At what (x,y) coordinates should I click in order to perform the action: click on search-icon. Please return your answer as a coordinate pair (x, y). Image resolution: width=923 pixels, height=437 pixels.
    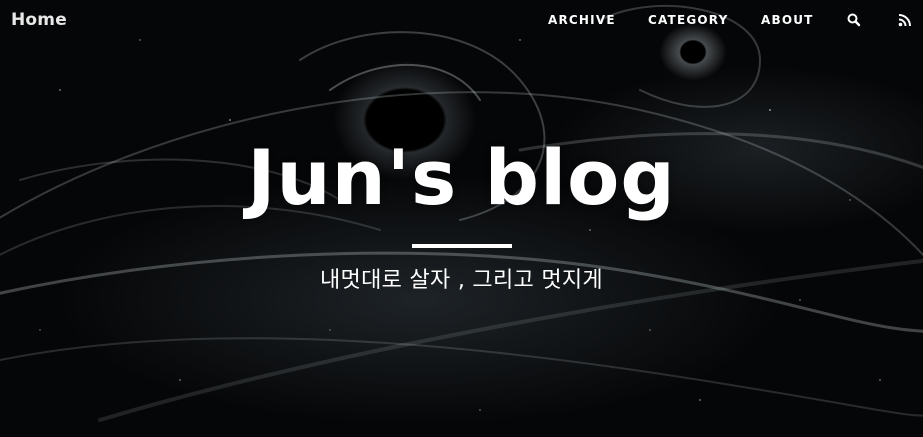
    Looking at the image, I should click on (854, 20).